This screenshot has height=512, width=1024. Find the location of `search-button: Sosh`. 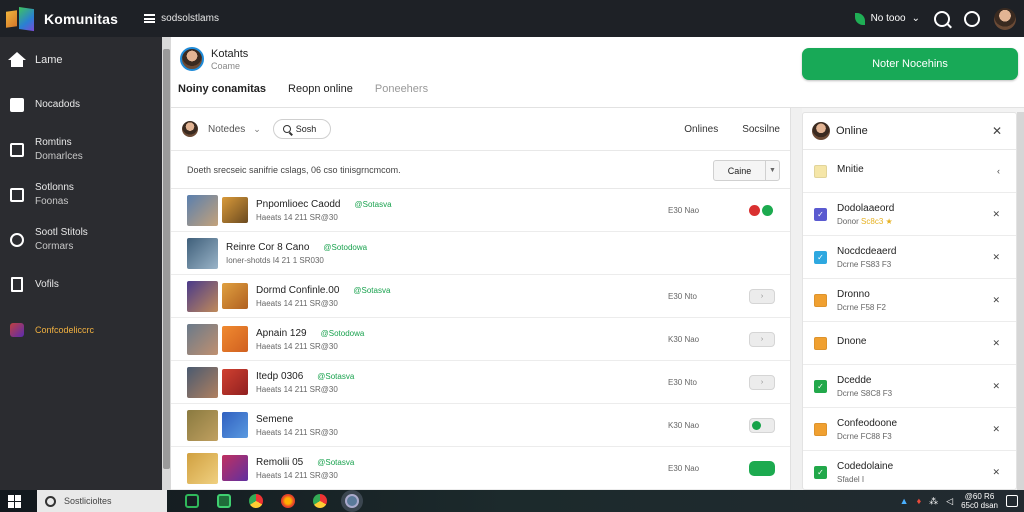

search-button: Sosh is located at coordinates (301, 129).